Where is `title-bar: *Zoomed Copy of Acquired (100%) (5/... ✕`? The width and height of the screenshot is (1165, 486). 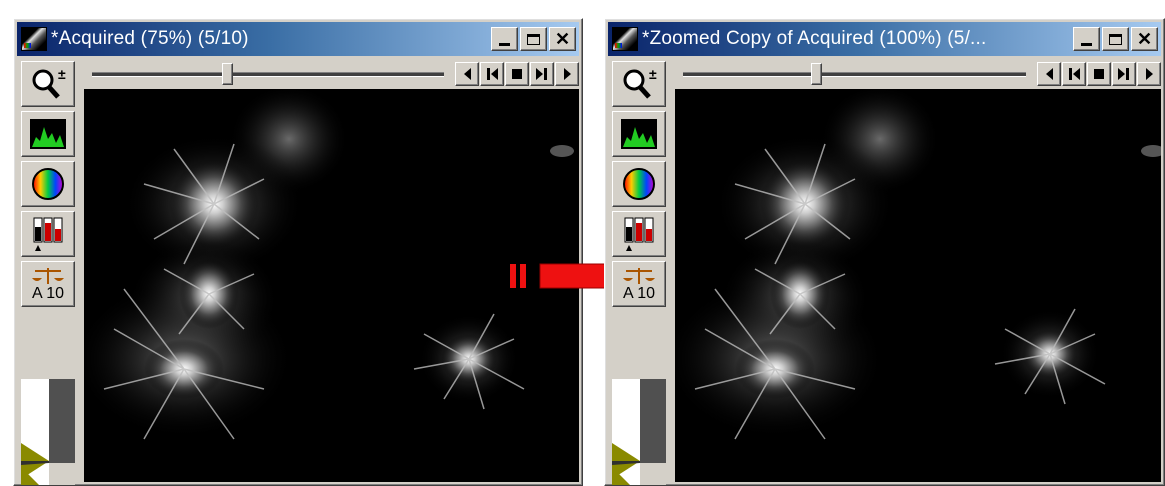 title-bar: *Zoomed Copy of Acquired (100%) (5/... ✕ is located at coordinates (884, 39).